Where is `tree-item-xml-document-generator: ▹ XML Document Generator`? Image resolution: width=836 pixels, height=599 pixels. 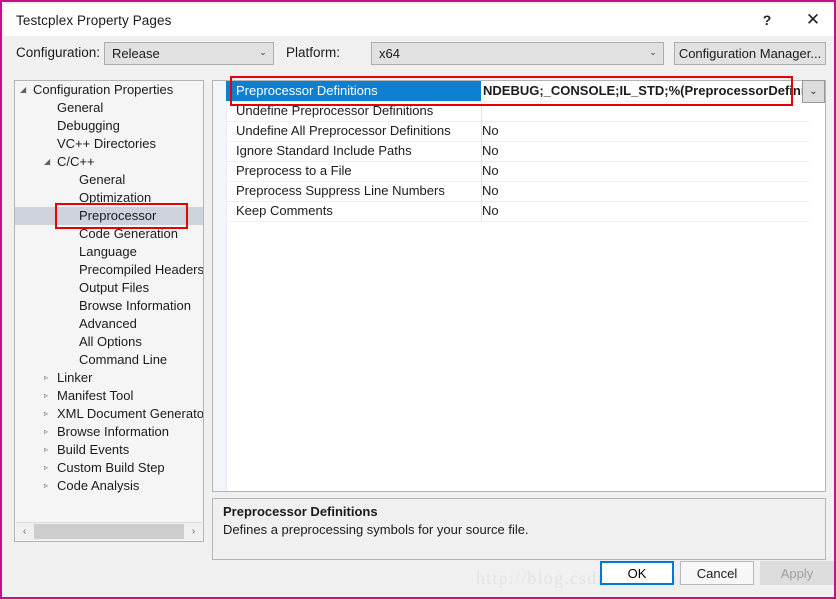
tree-item-xml-document-generator: ▹ XML Document Generator is located at coordinates (109, 414).